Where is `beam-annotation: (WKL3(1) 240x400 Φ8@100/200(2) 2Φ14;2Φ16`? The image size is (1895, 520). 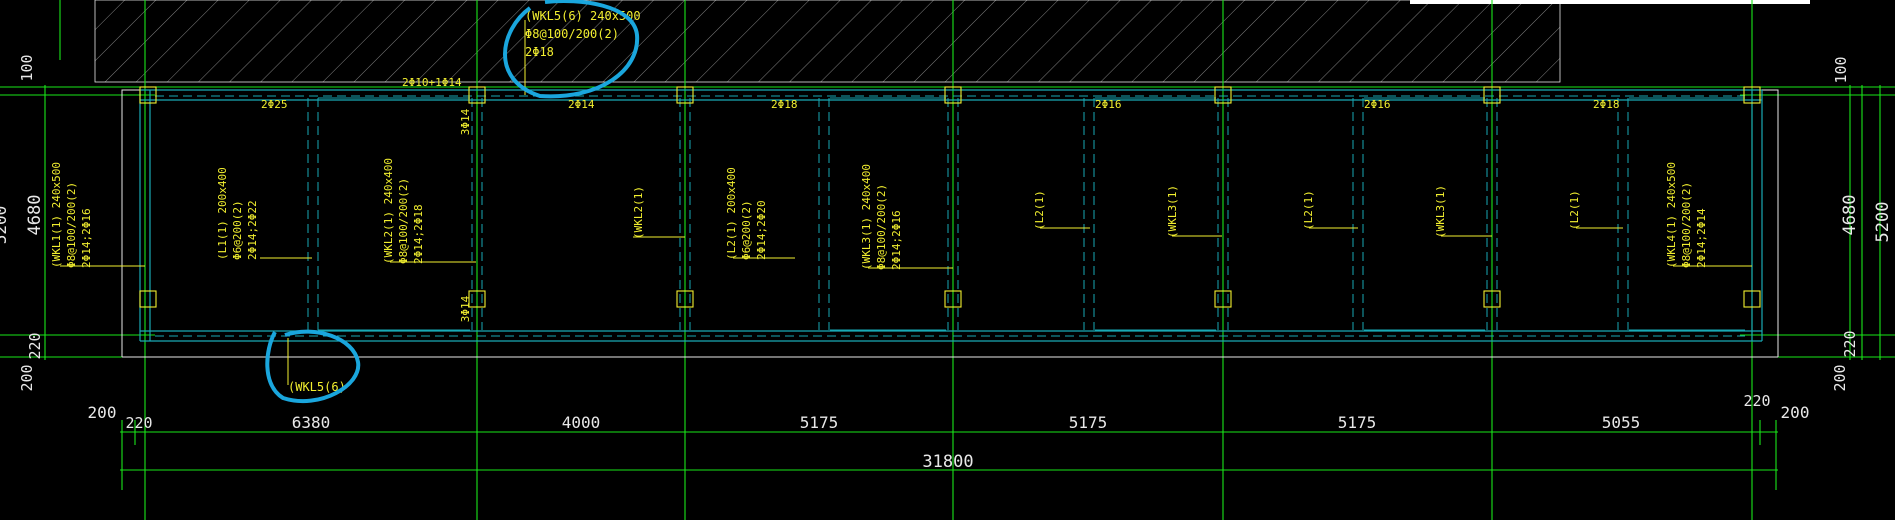 beam-annotation: (WKL3(1) 240x400 Φ8@100/200(2) 2Φ14;2Φ16 is located at coordinates (881, 217).